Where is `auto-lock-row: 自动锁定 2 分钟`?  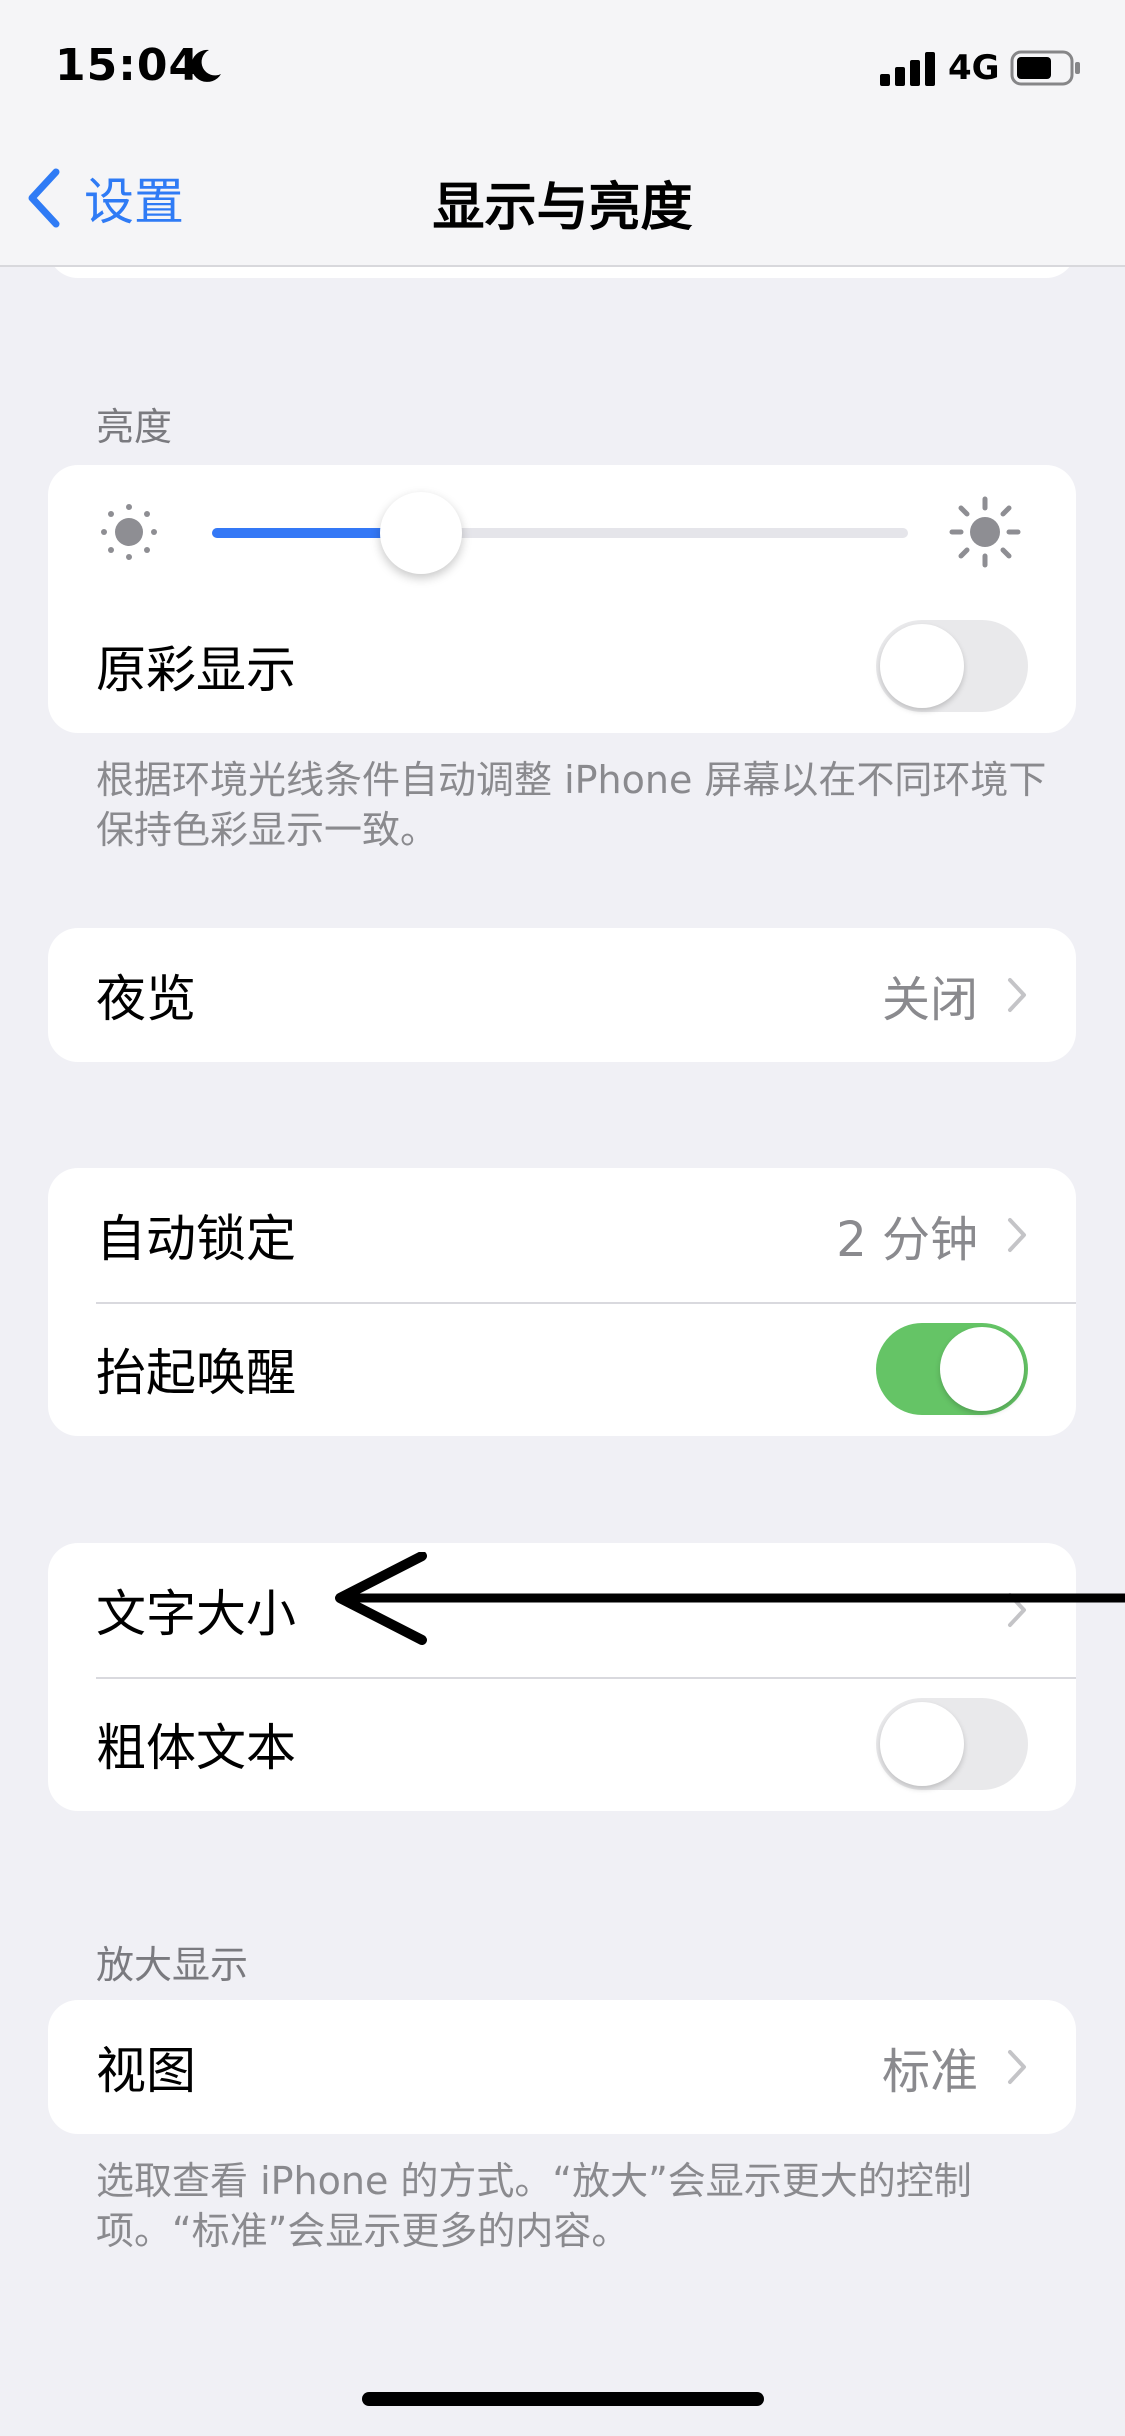 auto-lock-row: 自动锁定 2 分钟 is located at coordinates (562, 1235).